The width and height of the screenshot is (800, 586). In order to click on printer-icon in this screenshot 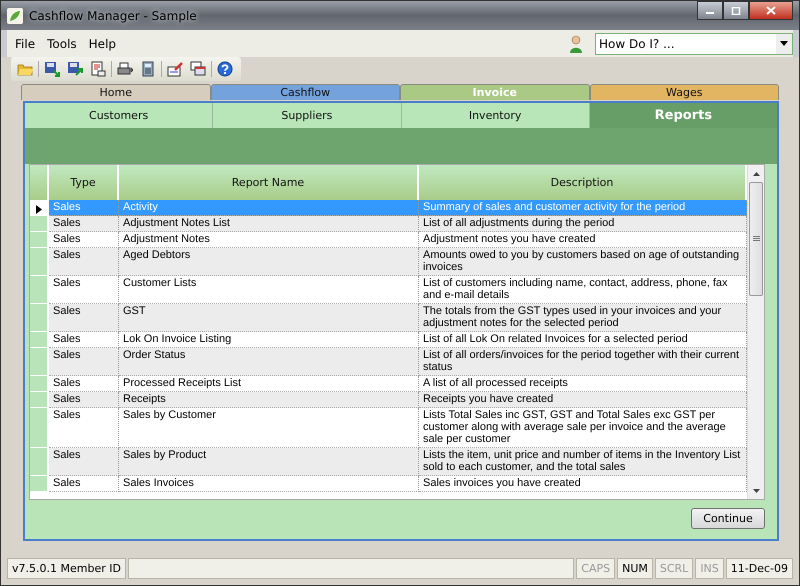, I will do `click(125, 69)`.